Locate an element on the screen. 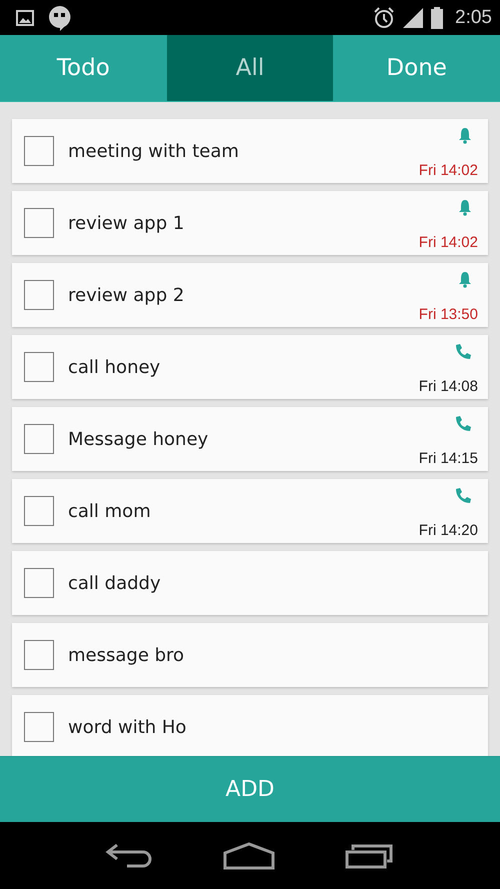 The height and width of the screenshot is (889, 500). task-card: call honey Fri 14:08 is located at coordinates (250, 367).